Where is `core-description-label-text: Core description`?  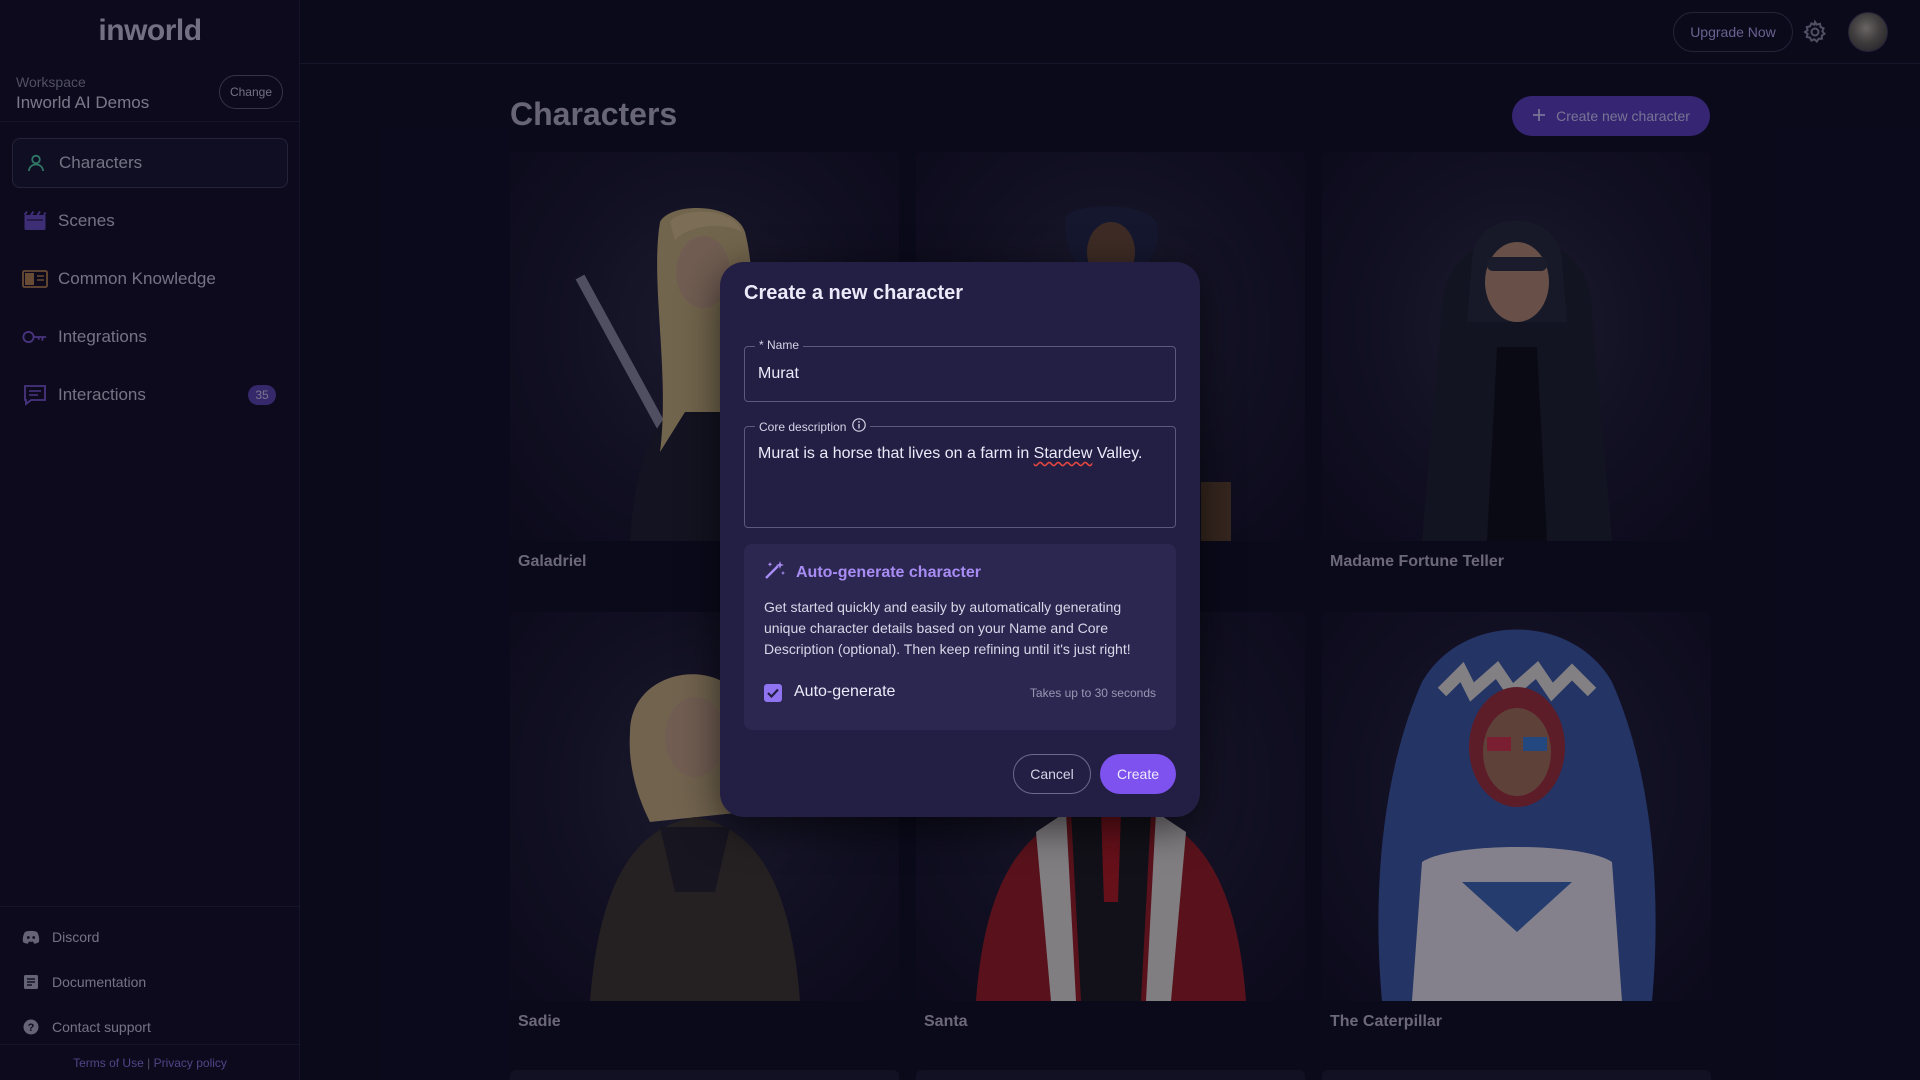 core-description-label-text: Core description is located at coordinates (803, 426).